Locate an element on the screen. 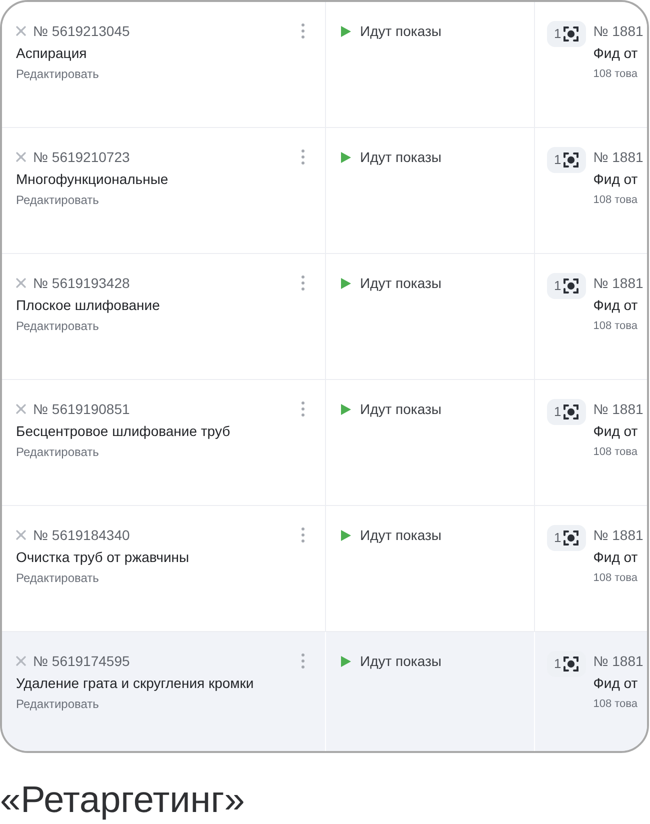 This screenshot has width=650, height=824. table-row: № 5619174595 Удаление грата и скругления кромки Редактировать Идут показы 1 № 1881 Фид от 108 това is located at coordinates (324, 691).